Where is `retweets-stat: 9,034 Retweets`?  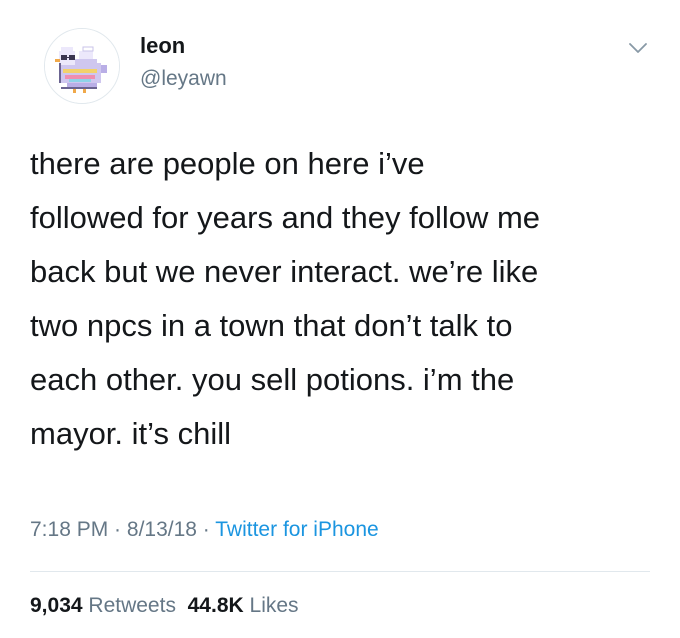 retweets-stat: 9,034 Retweets is located at coordinates (103, 605).